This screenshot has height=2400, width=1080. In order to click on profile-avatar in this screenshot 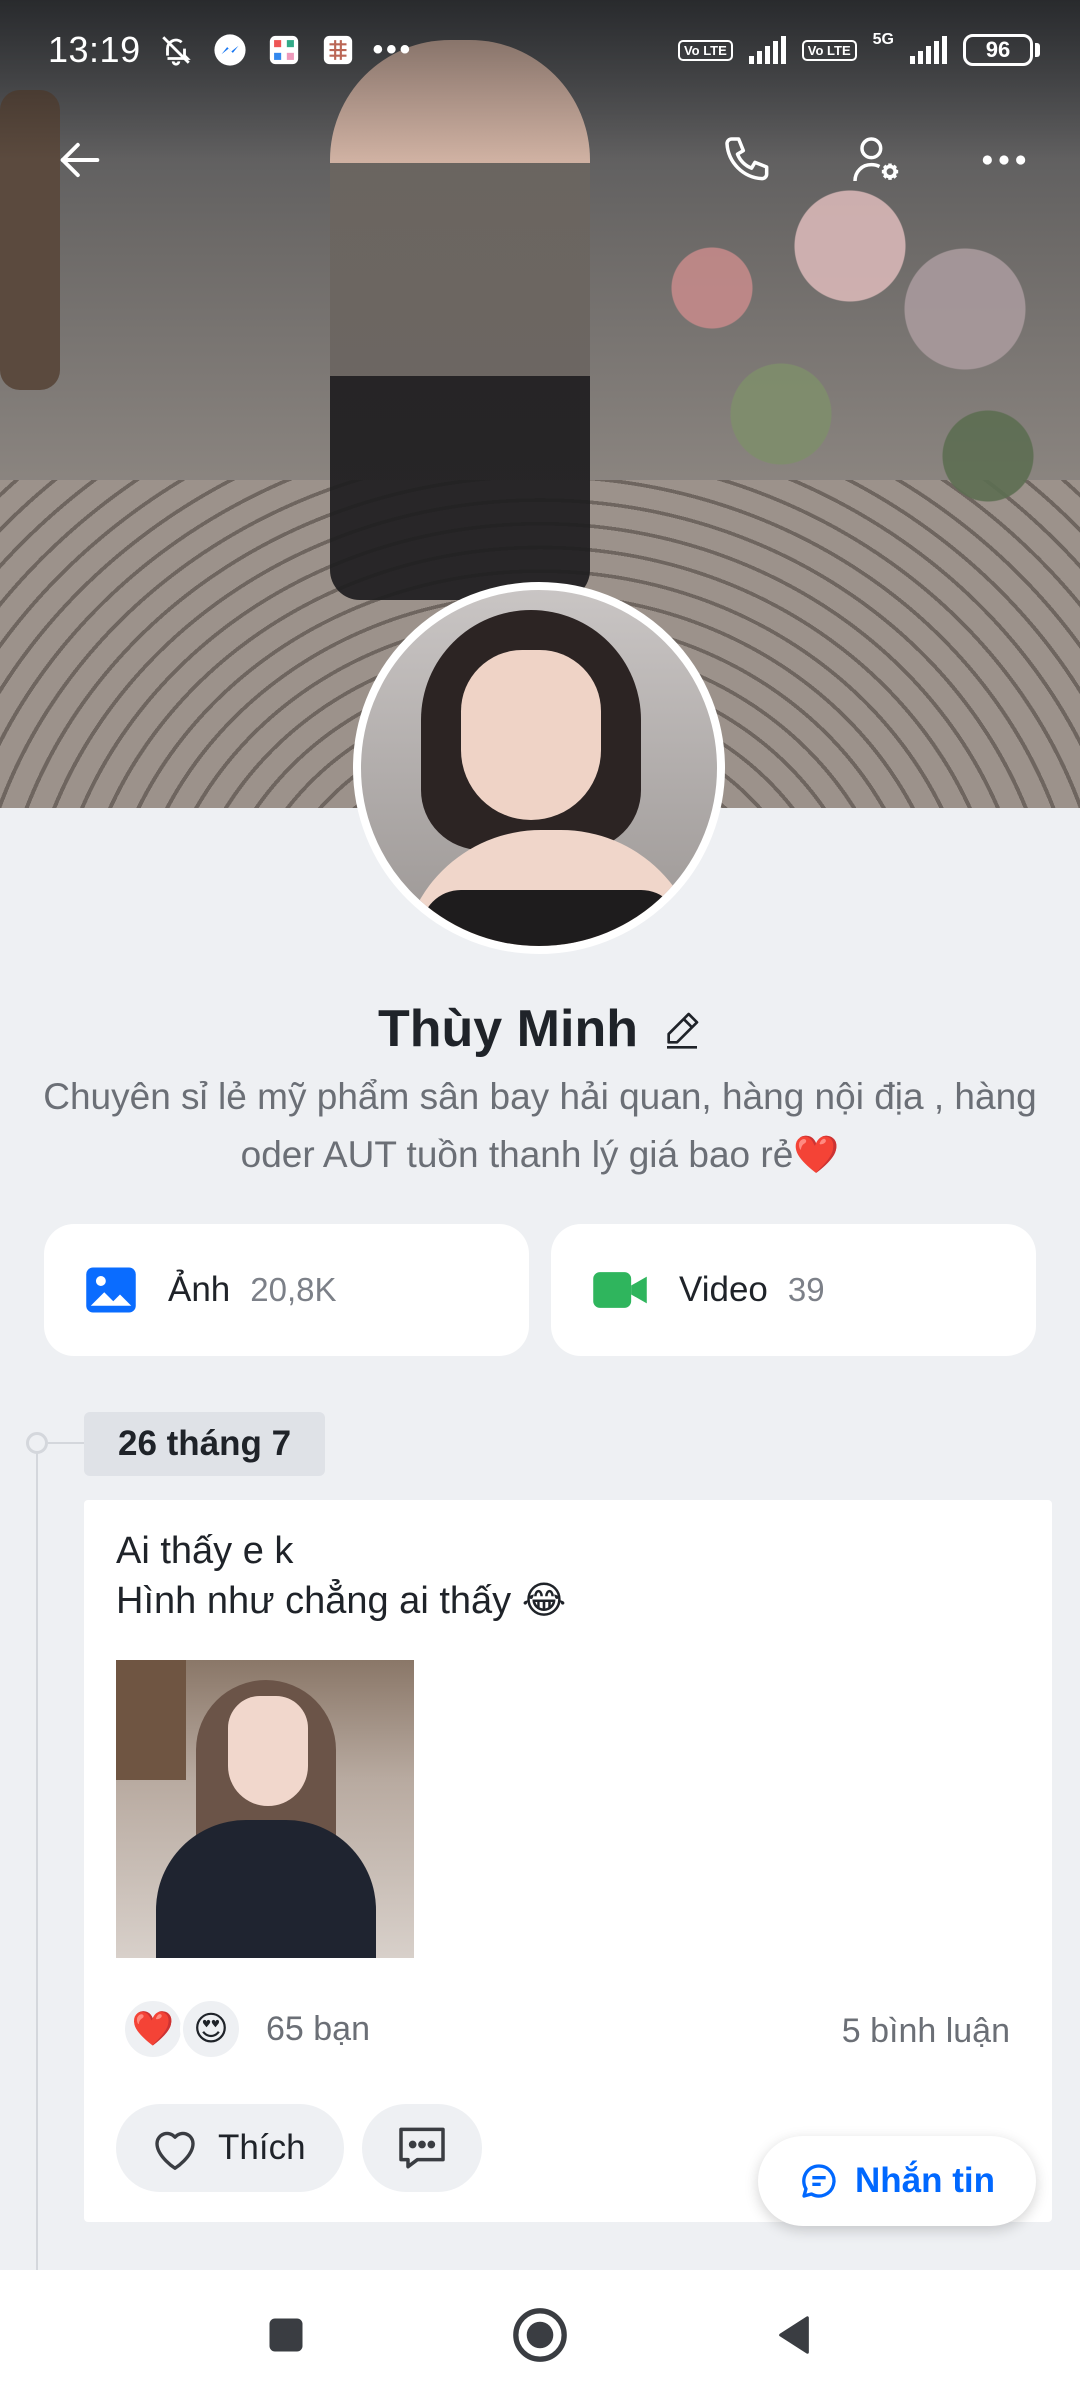, I will do `click(539, 768)`.